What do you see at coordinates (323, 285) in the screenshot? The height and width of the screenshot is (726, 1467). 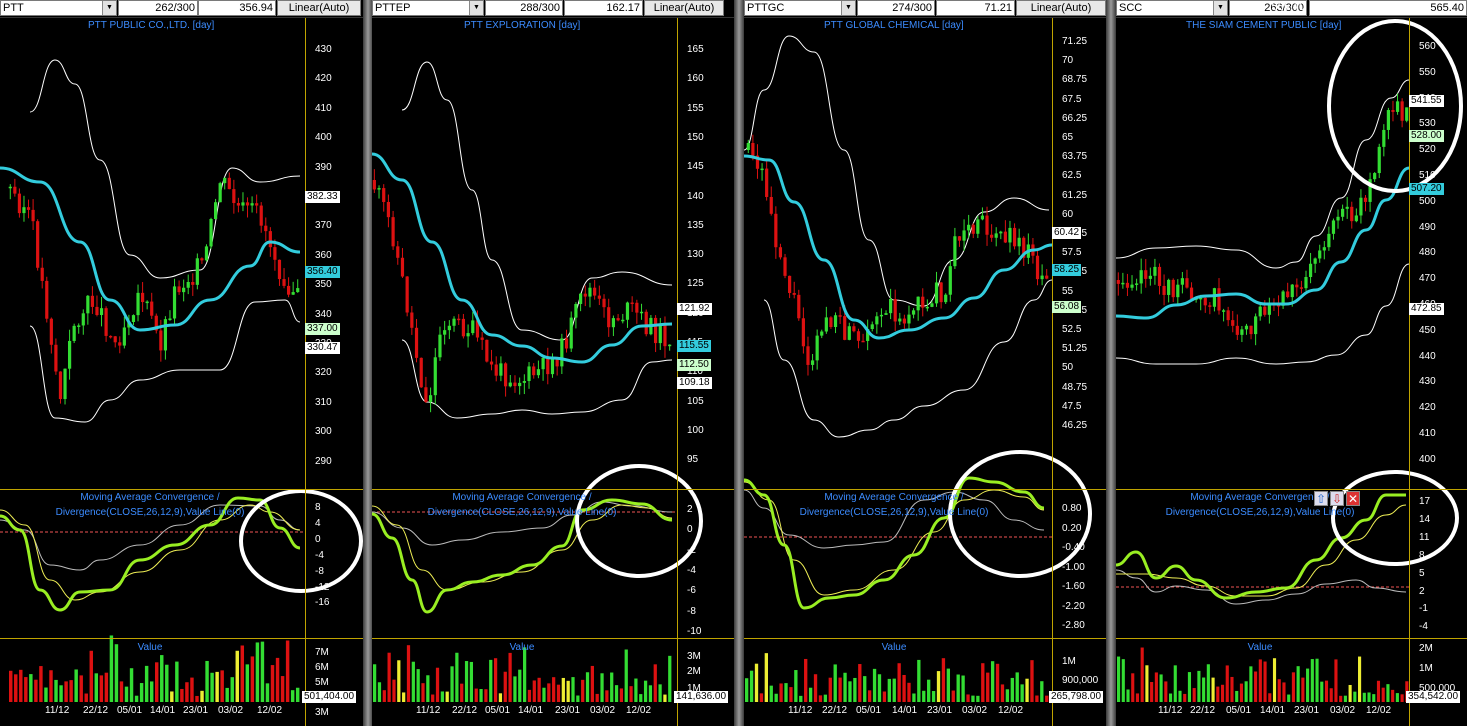 I see `price-tick-label: 350` at bounding box center [323, 285].